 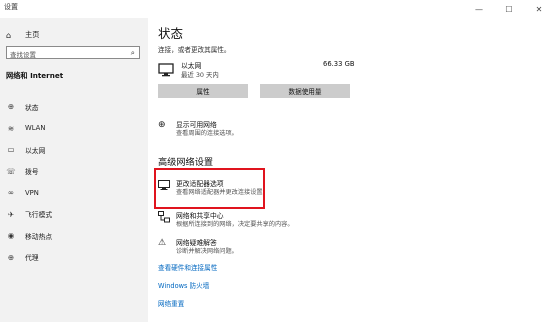 What do you see at coordinates (35, 150) in the screenshot?
I see `sidebar-item-label: 以太网` at bounding box center [35, 150].